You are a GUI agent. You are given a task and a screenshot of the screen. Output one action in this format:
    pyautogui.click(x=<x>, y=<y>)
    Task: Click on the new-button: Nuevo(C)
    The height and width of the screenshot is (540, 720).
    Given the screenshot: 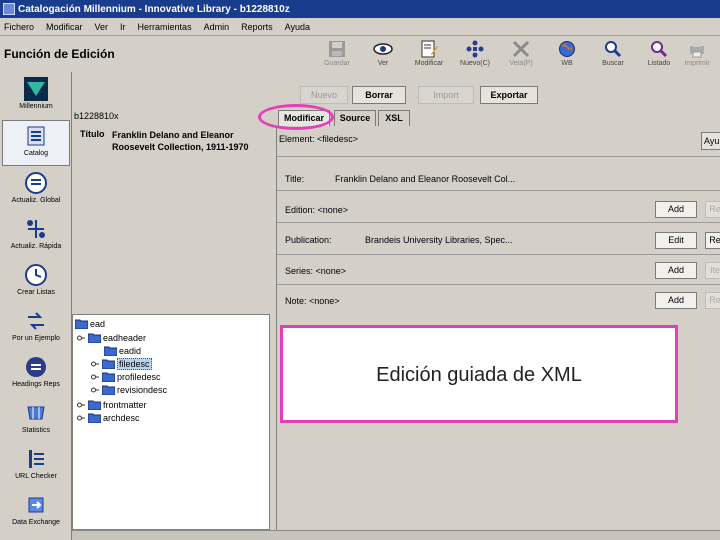 What is the action you would take?
    pyautogui.click(x=475, y=56)
    